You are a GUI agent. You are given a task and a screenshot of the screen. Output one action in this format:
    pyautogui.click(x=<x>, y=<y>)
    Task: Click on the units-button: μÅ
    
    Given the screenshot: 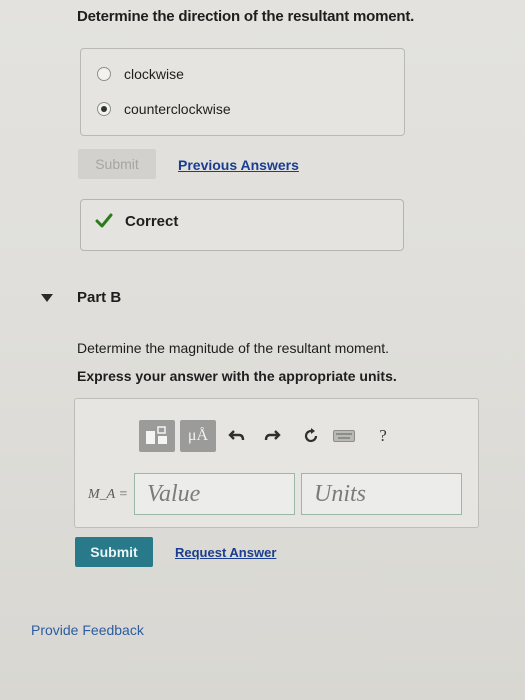 What is the action you would take?
    pyautogui.click(x=198, y=436)
    